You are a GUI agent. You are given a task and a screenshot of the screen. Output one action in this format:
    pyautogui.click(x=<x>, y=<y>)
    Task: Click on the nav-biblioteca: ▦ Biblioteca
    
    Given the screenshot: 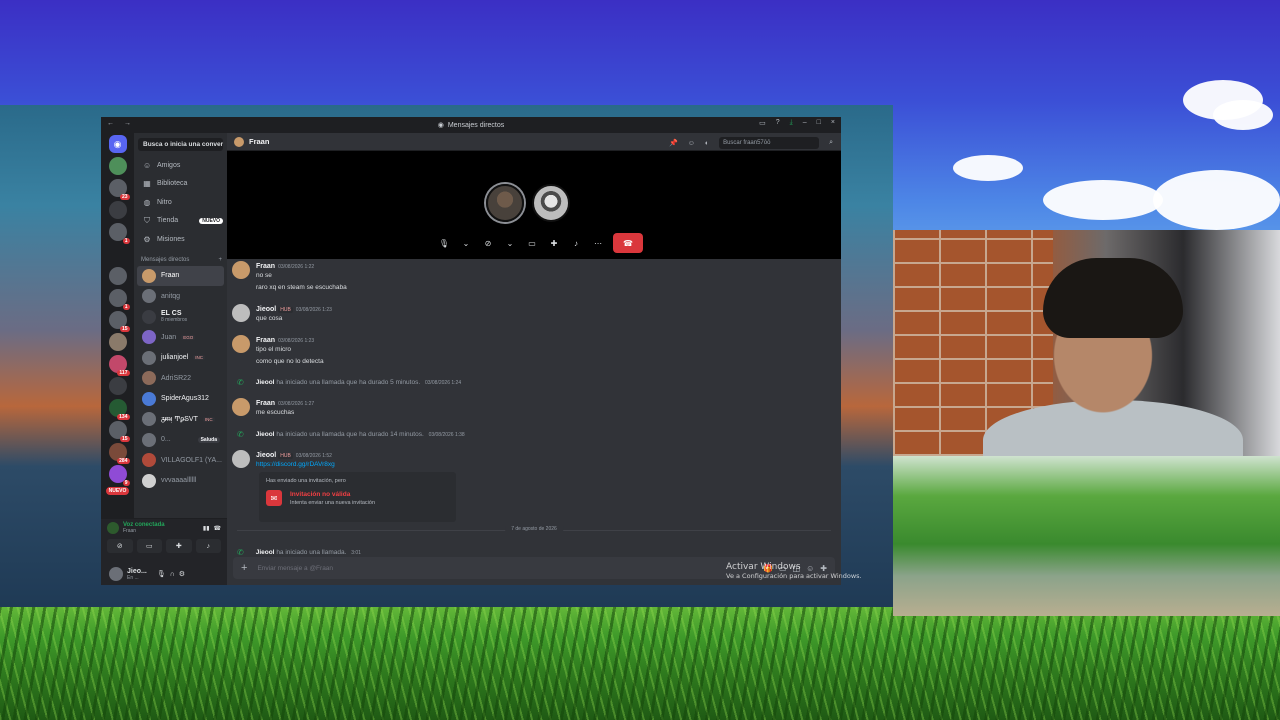 What is the action you would take?
    pyautogui.click(x=180, y=184)
    